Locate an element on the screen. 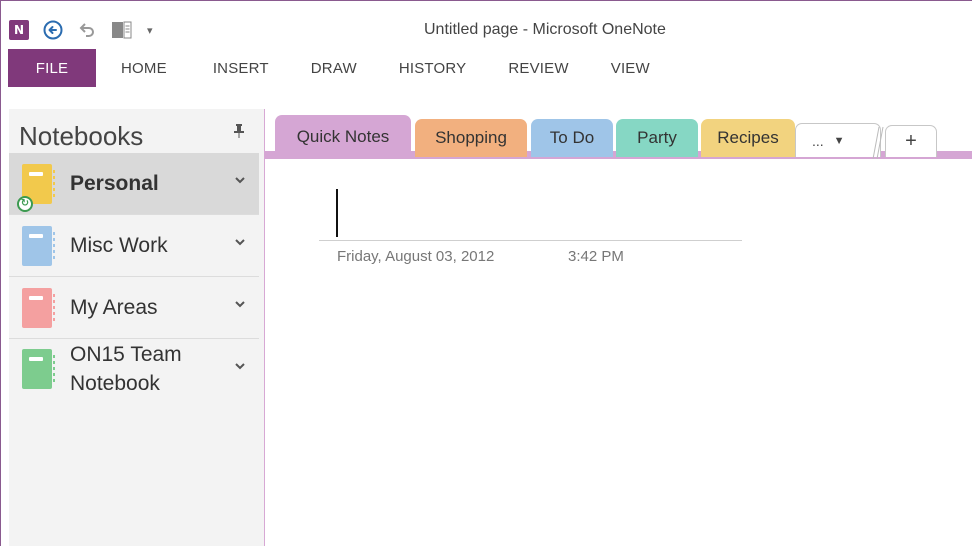  tab-insert: INSERT is located at coordinates (241, 68).